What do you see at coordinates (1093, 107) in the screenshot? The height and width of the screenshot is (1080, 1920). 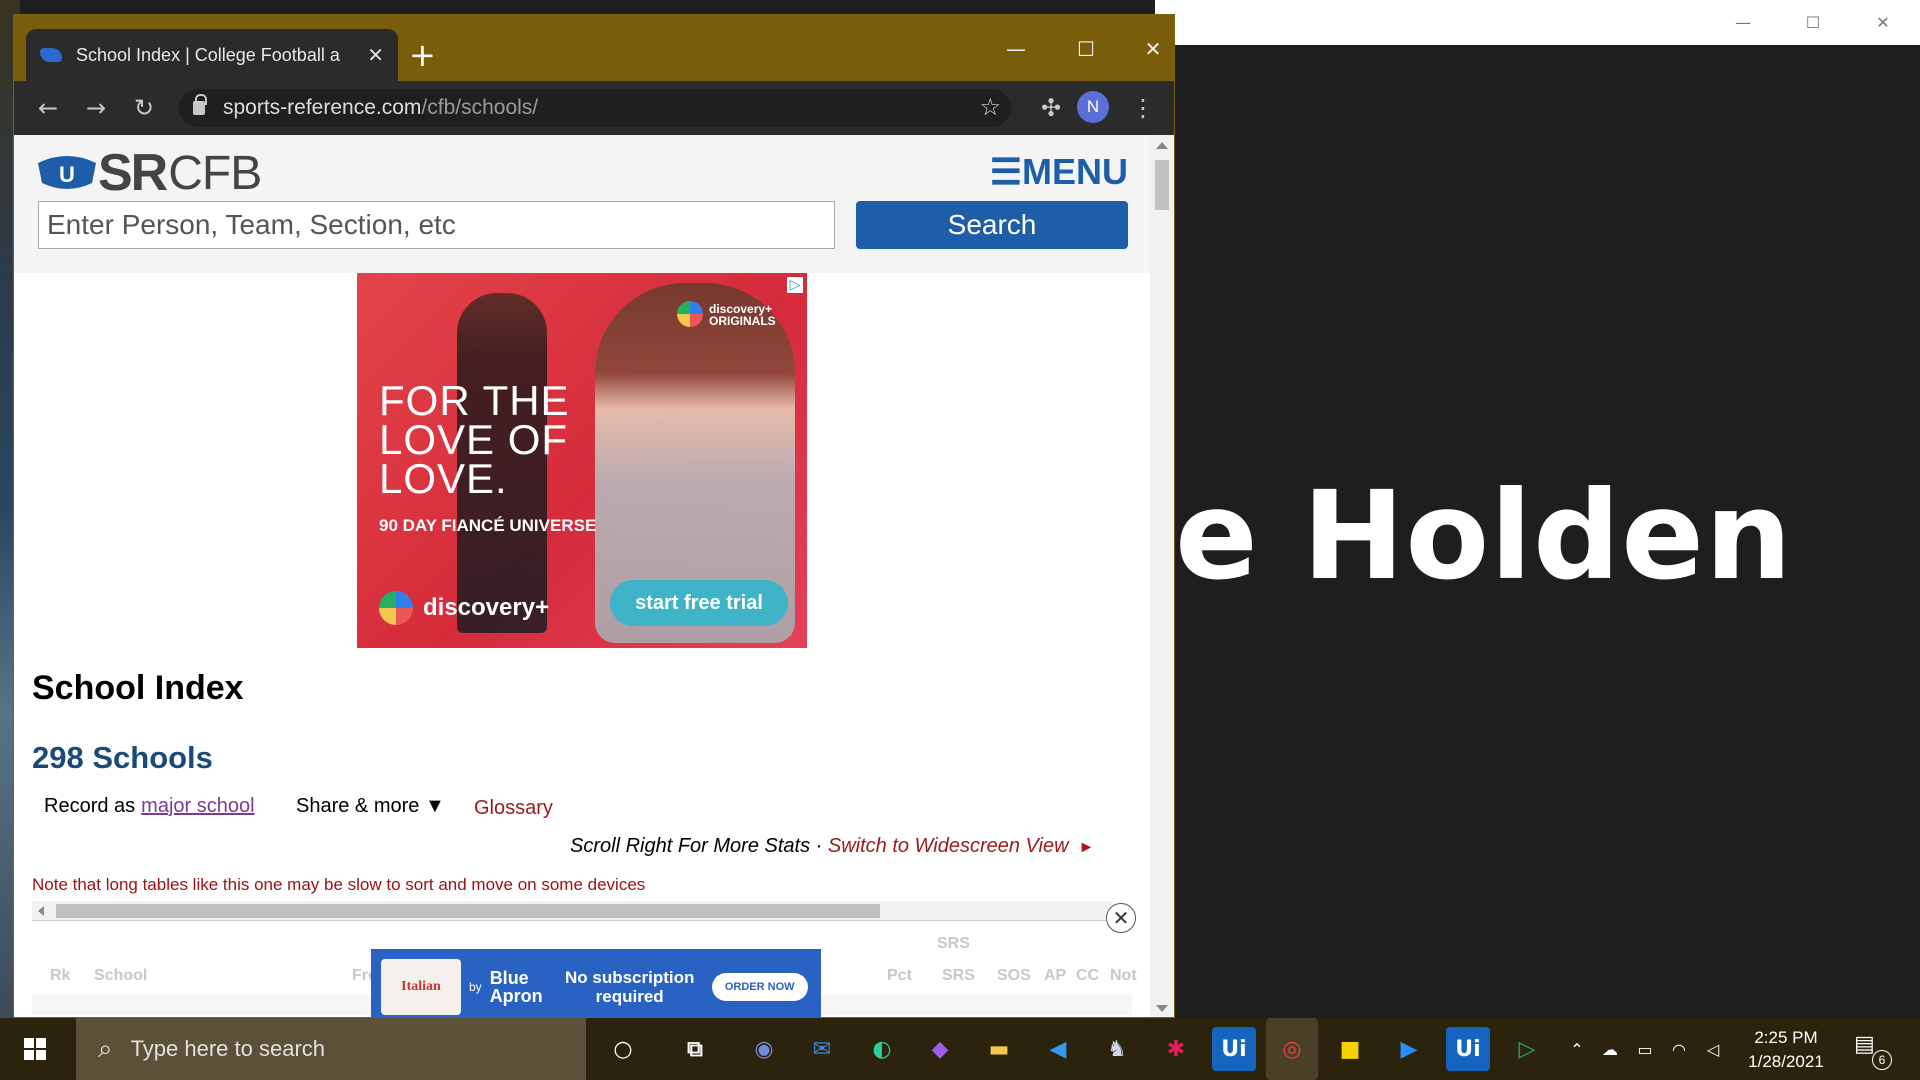 I see `profile-avatar: N` at bounding box center [1093, 107].